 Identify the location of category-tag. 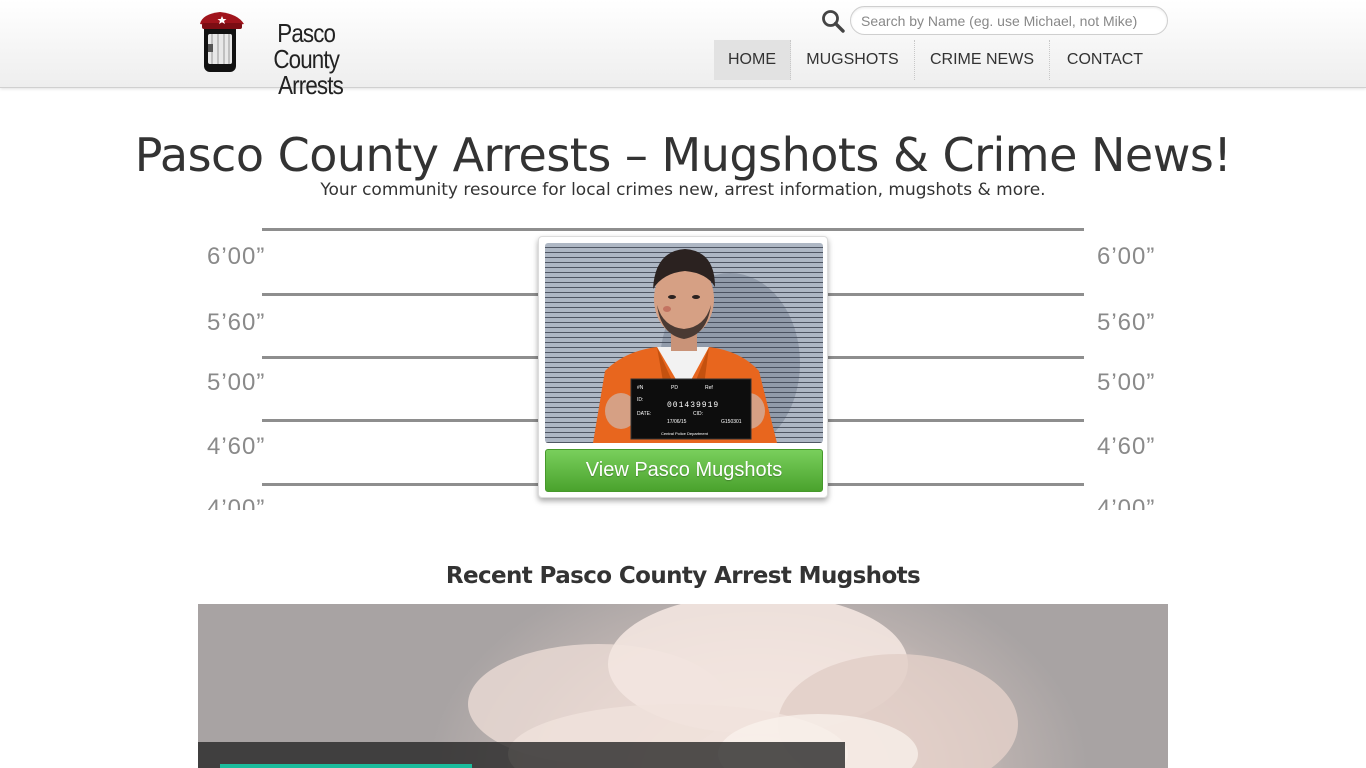
(346, 766).